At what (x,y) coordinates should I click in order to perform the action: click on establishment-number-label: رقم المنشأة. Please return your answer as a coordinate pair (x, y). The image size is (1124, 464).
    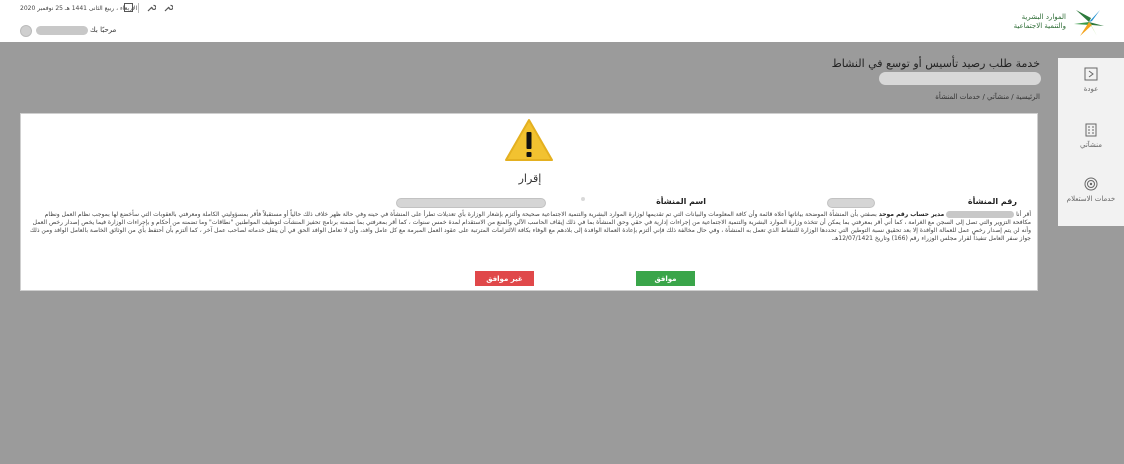
    Looking at the image, I should click on (992, 201).